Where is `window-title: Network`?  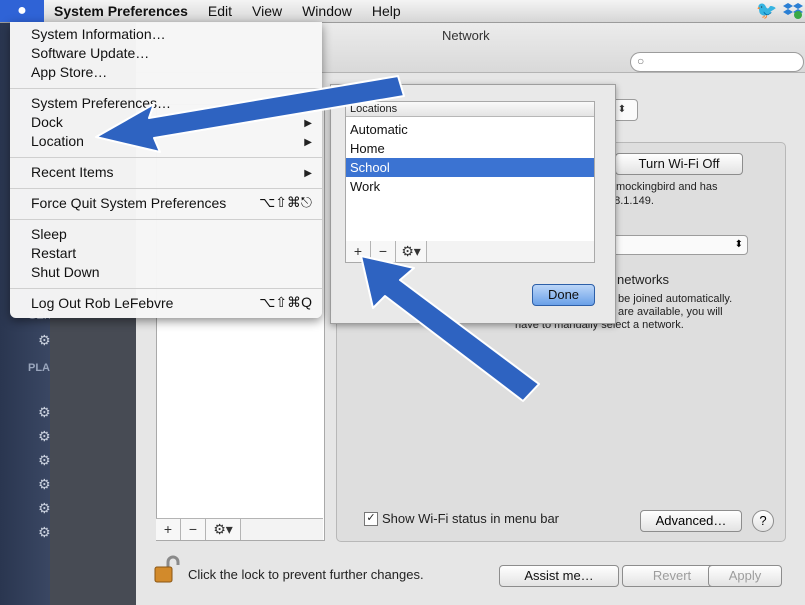
window-title: Network is located at coordinates (466, 35).